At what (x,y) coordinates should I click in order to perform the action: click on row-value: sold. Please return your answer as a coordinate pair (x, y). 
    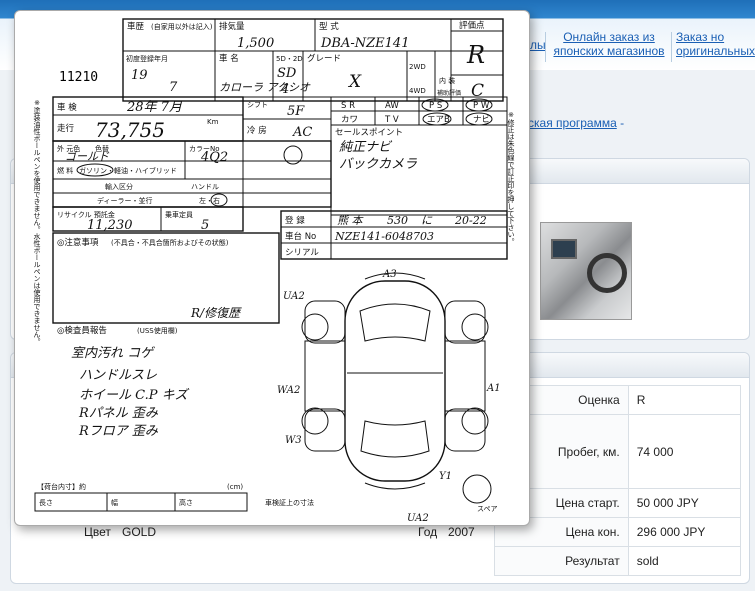
    Looking at the image, I should click on (684, 561).